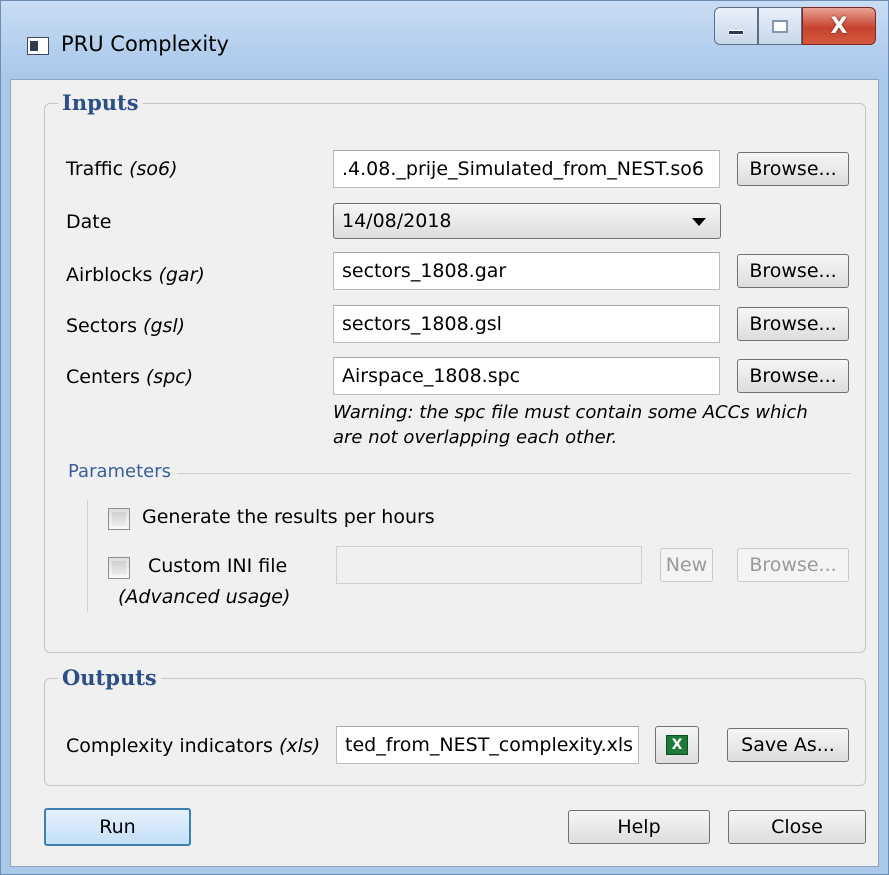 The height and width of the screenshot is (875, 889). Describe the element at coordinates (527, 221) in the screenshot. I see `date-dropdown: 14/08/2018` at that location.